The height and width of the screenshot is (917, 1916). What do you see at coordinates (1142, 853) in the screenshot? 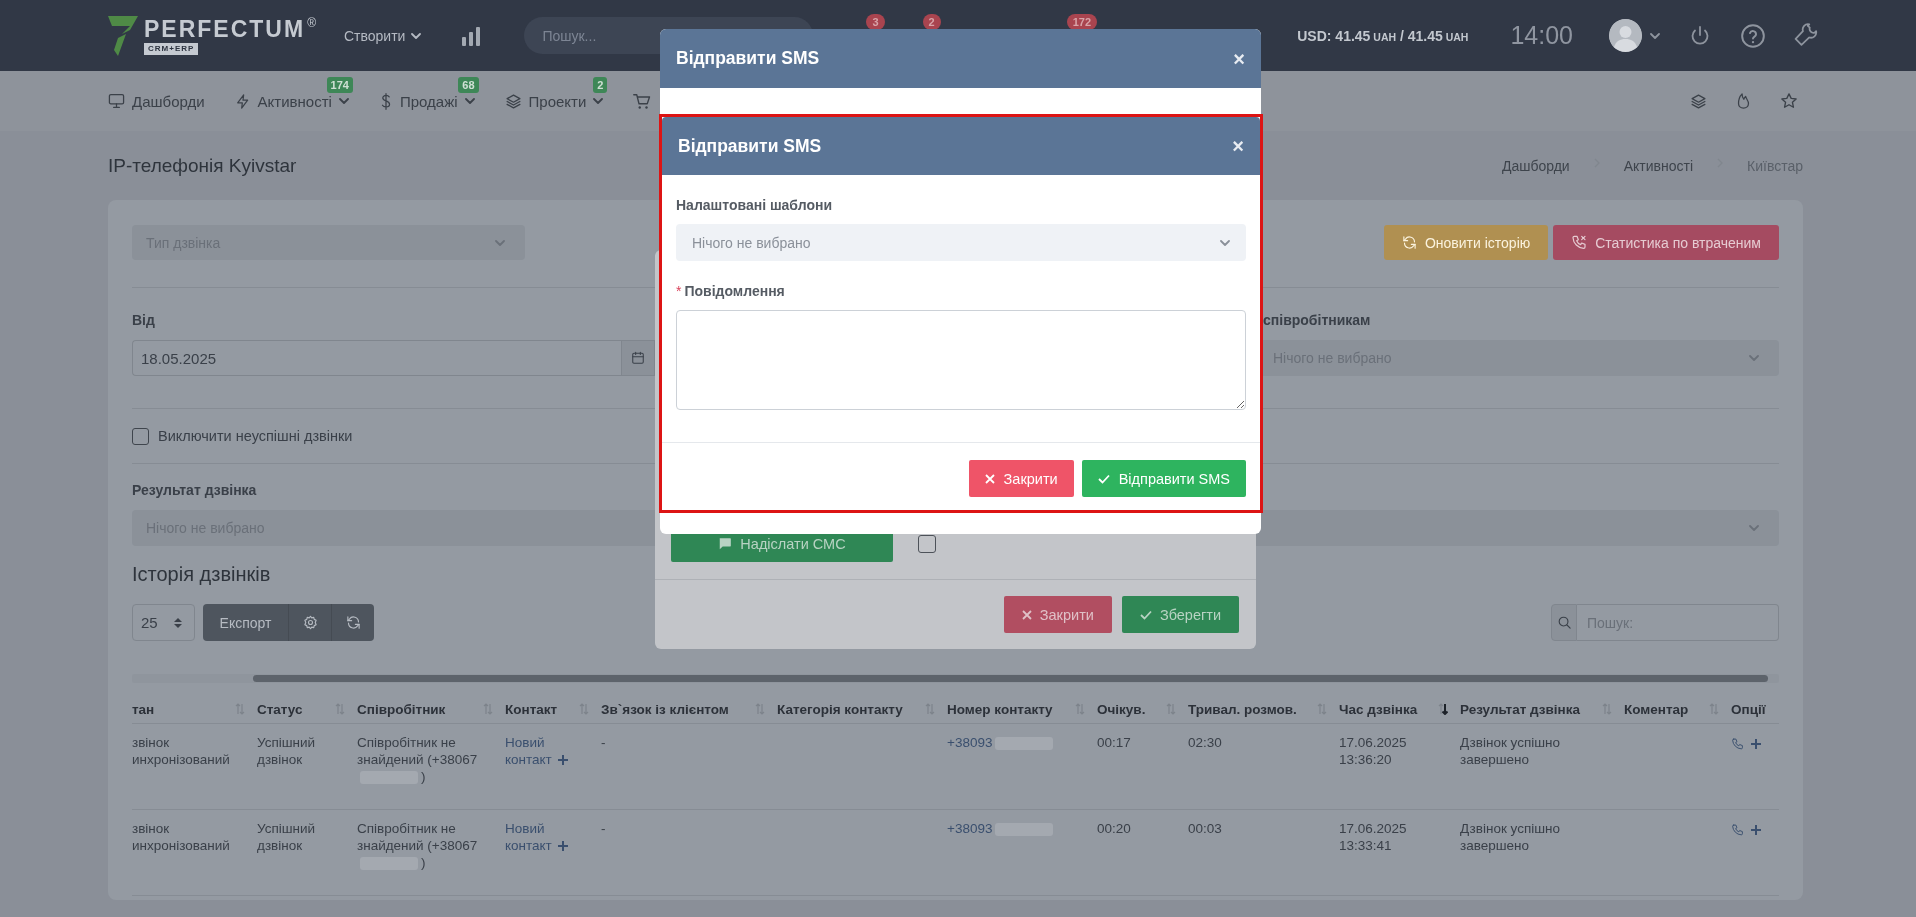
I see `table-cell: 00:20` at bounding box center [1142, 853].